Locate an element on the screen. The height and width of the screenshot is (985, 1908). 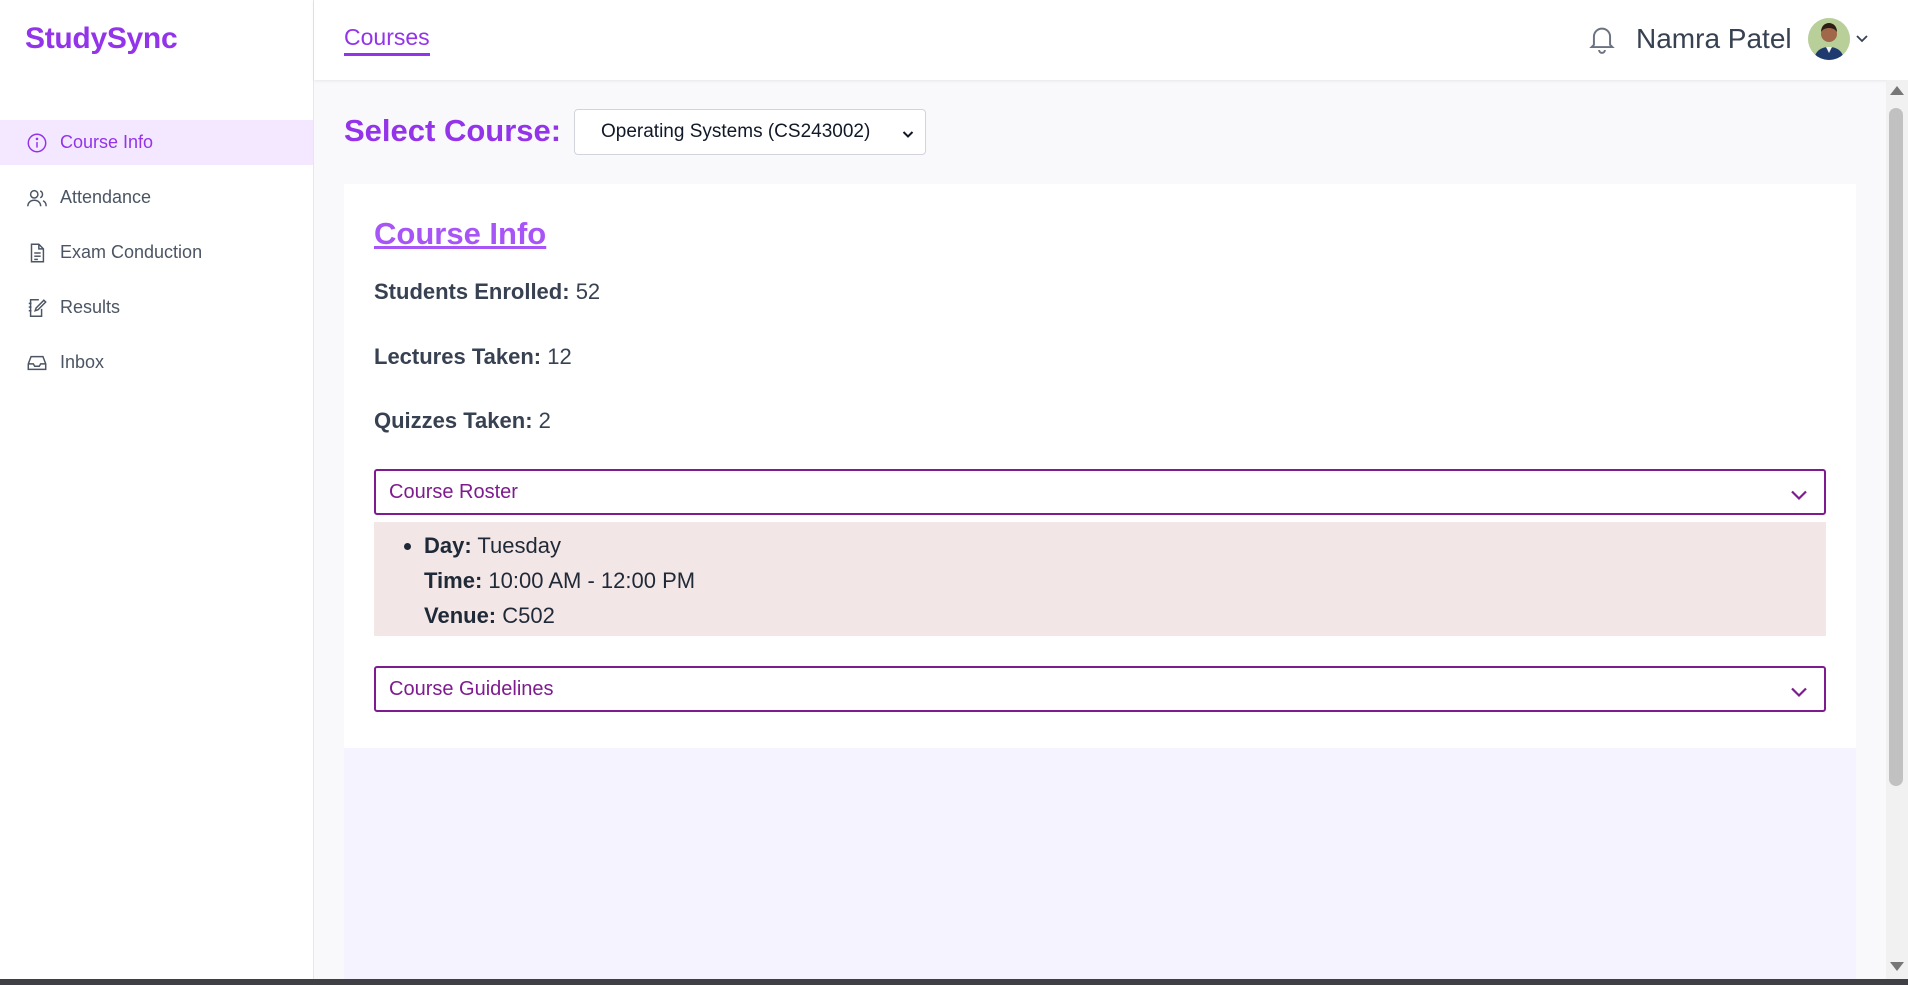
sidebar-item-attendance: Attendance is located at coordinates (156, 197).